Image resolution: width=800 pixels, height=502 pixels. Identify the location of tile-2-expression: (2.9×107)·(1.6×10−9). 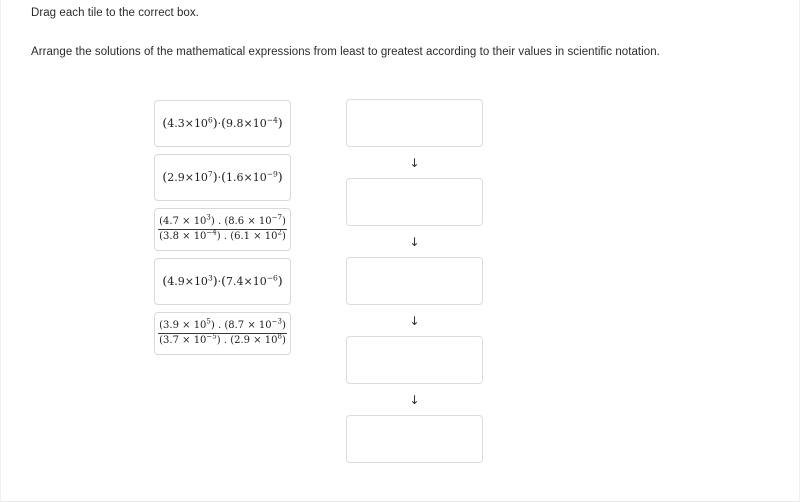
(222, 177).